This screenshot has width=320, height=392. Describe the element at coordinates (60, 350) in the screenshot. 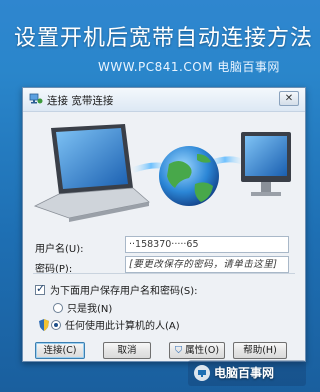

I see `connect-button: 连接(C)` at that location.